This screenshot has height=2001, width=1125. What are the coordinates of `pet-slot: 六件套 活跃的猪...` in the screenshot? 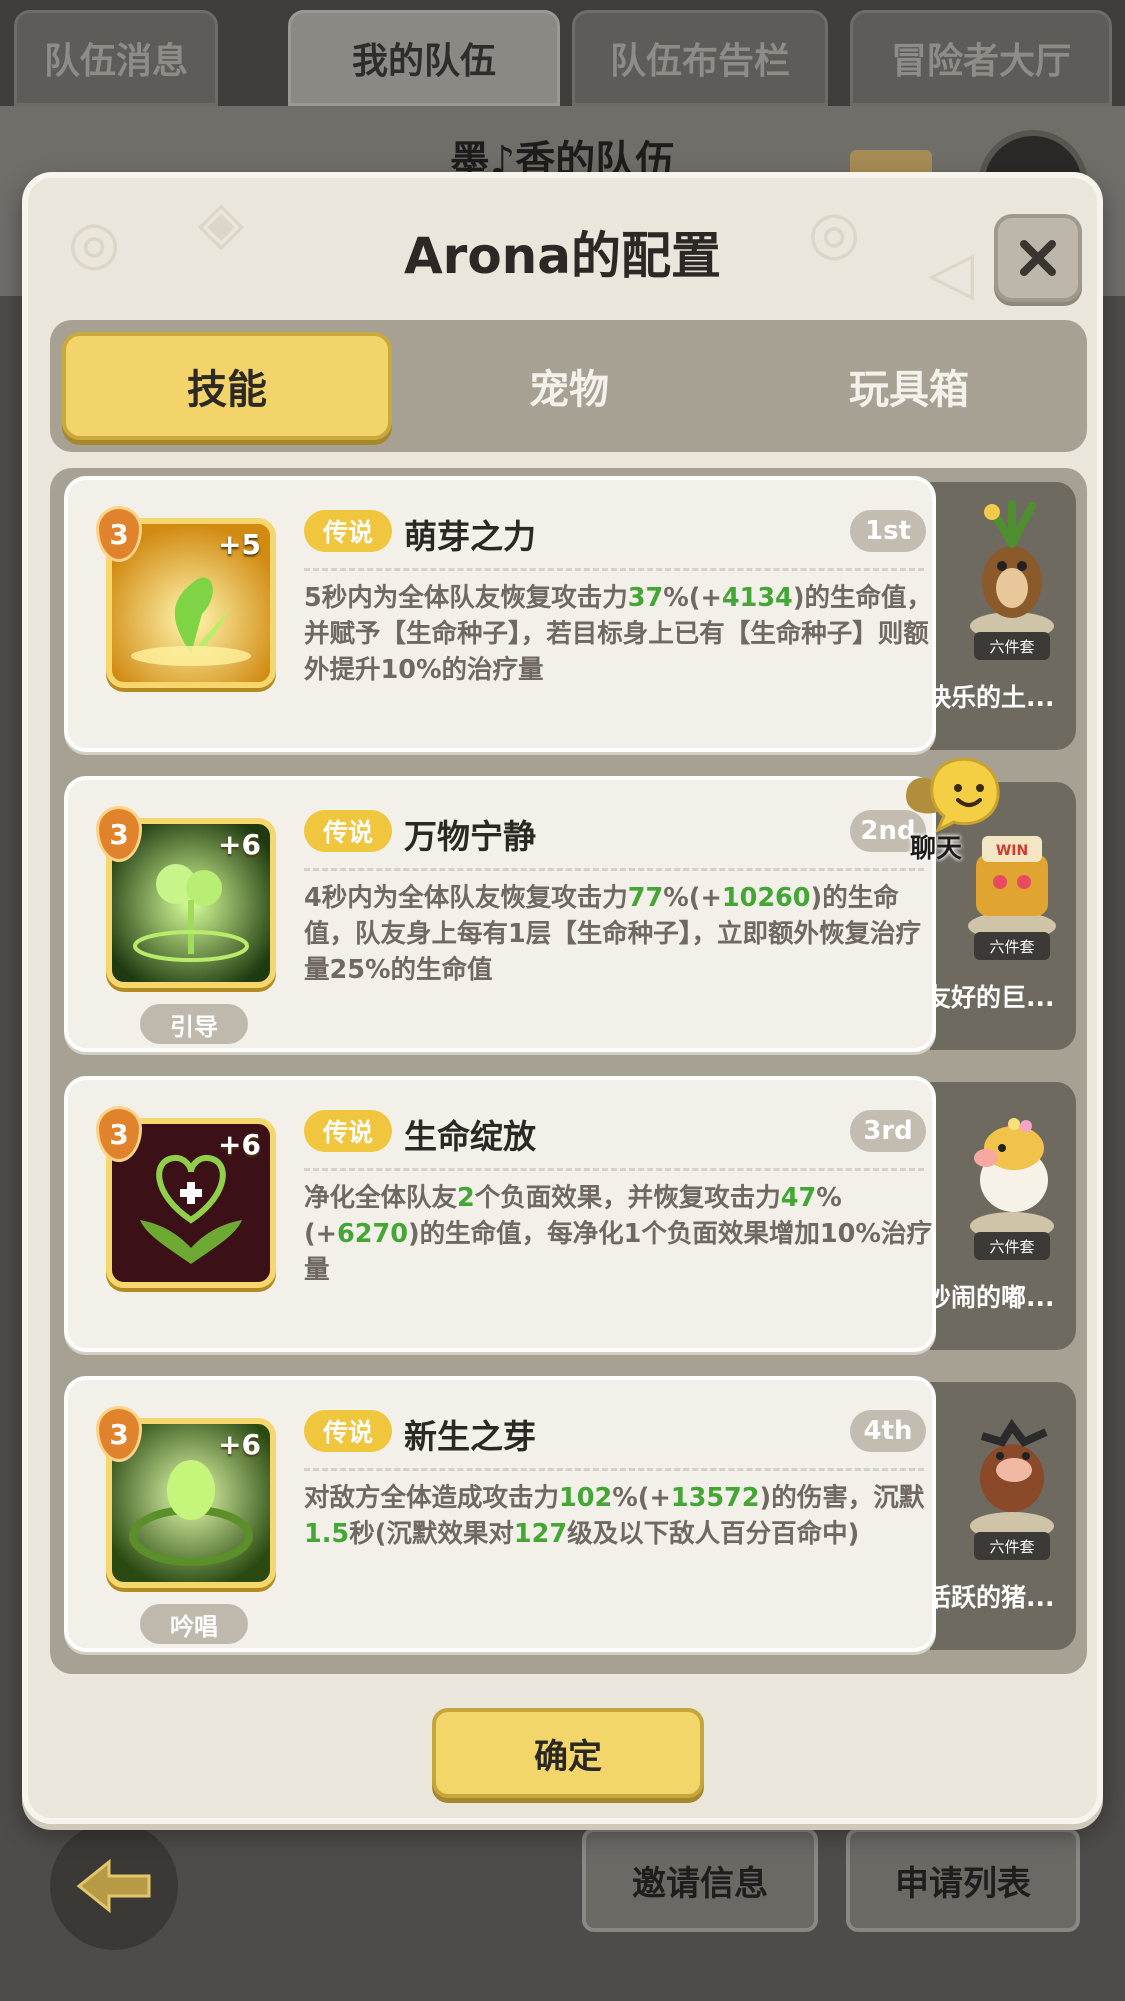 It's located at (1001, 1516).